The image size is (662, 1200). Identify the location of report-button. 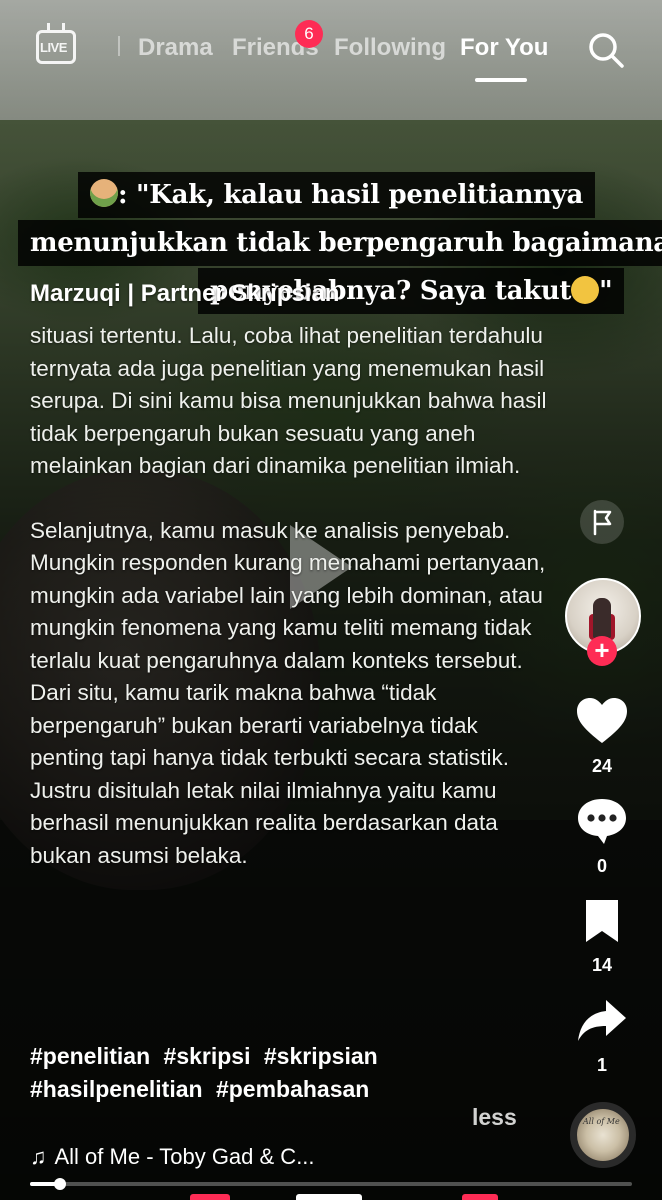
(602, 522).